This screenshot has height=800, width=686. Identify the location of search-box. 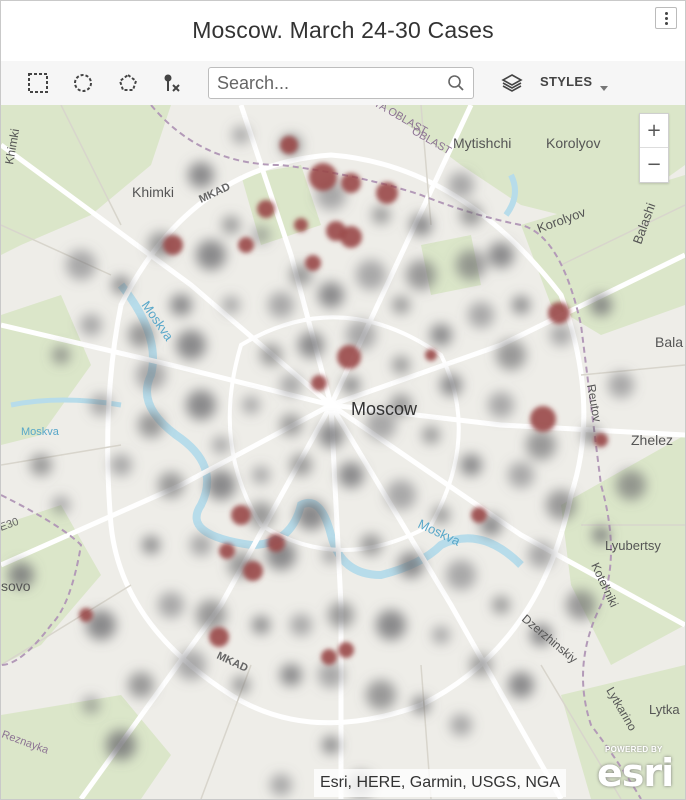
(341, 83).